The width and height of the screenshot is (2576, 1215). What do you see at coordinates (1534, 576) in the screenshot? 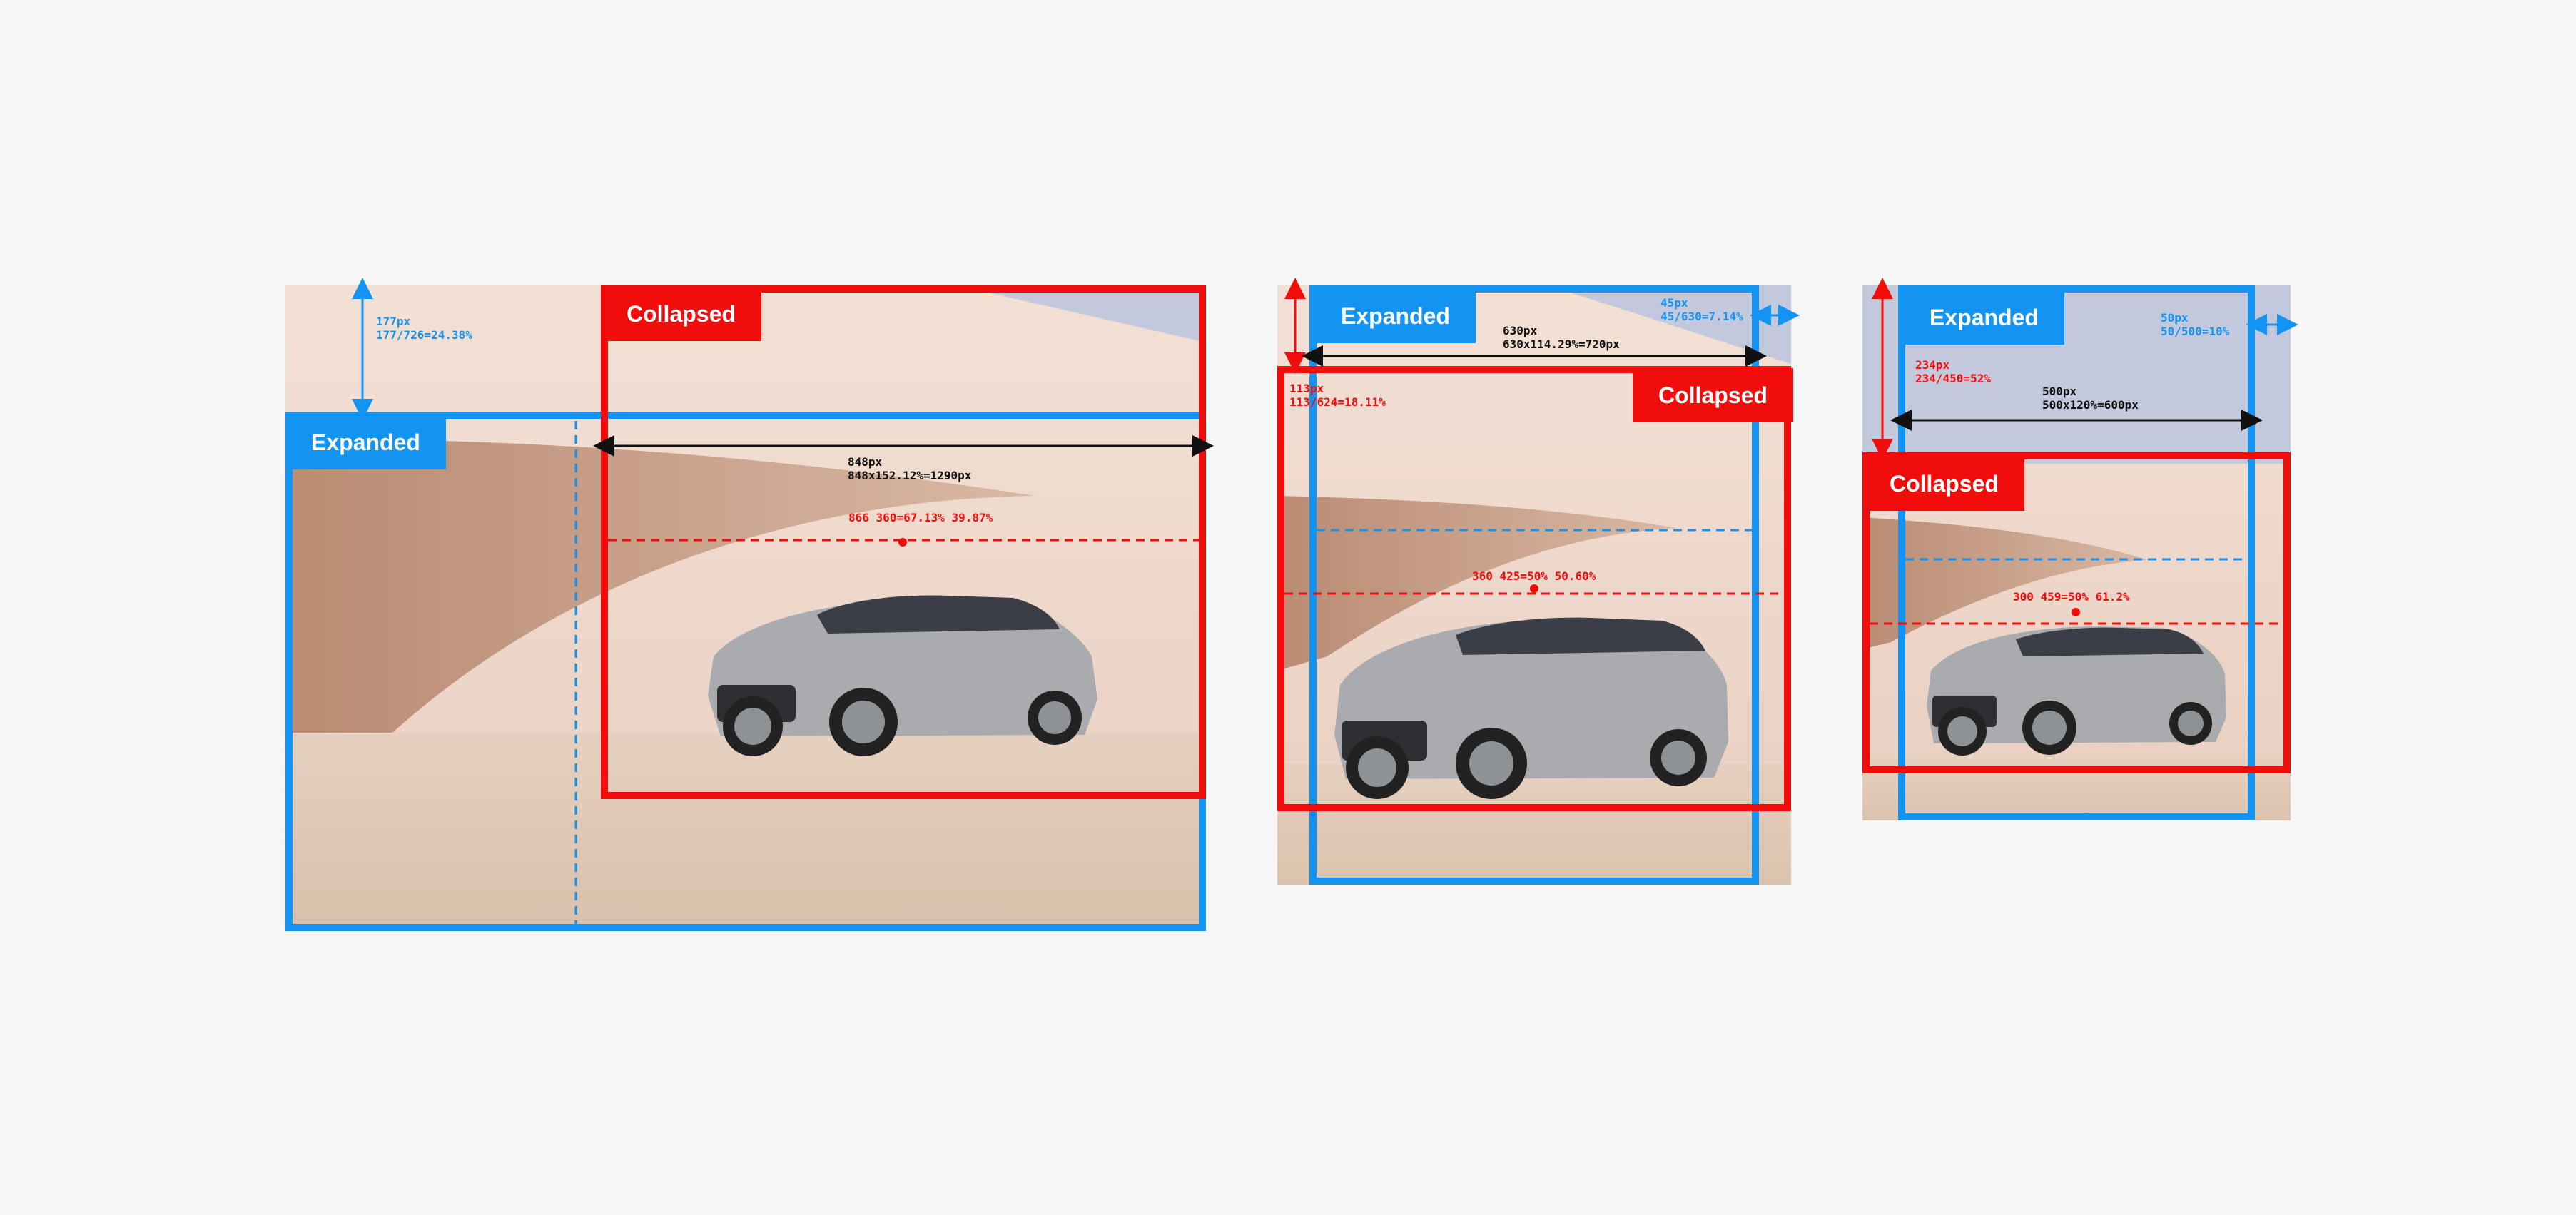
I see `focus-label: 360 425=50% 50.60%` at bounding box center [1534, 576].